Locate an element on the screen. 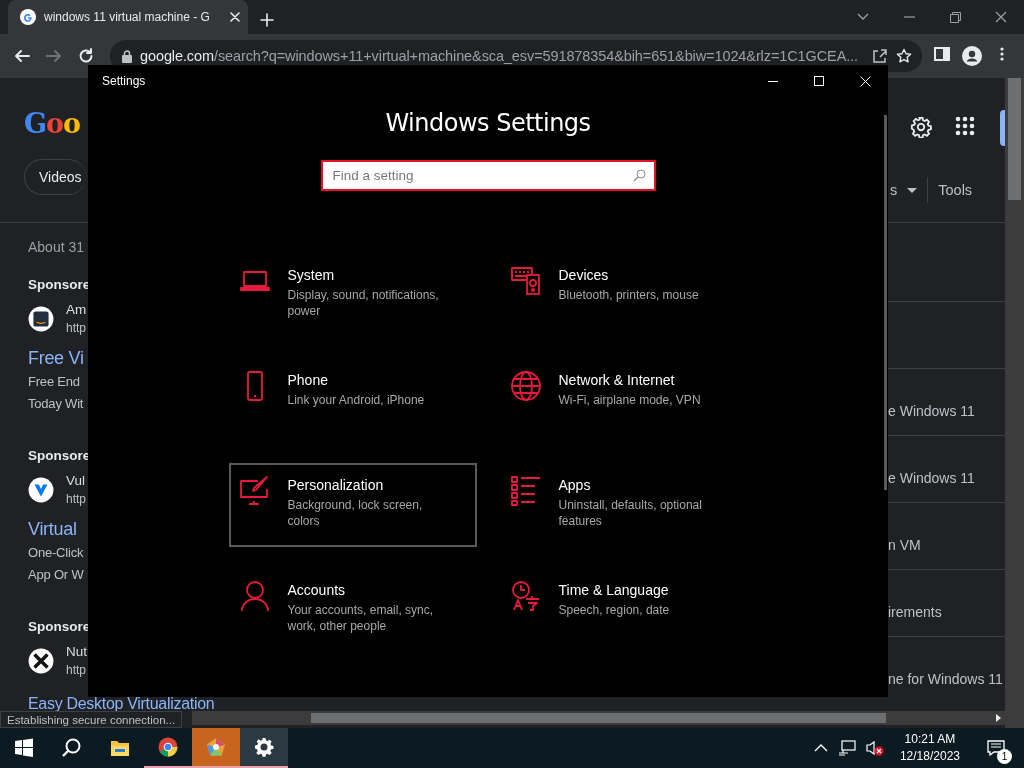 This screenshot has height=768, width=1024. clock-date: 12/18/2023 is located at coordinates (929, 756).